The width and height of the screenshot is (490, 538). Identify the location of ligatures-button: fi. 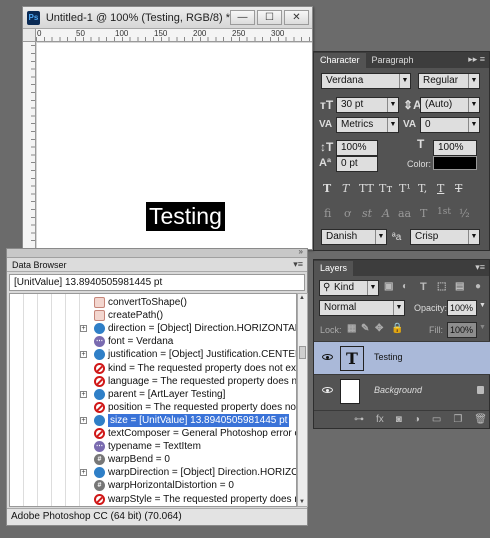
(327, 213).